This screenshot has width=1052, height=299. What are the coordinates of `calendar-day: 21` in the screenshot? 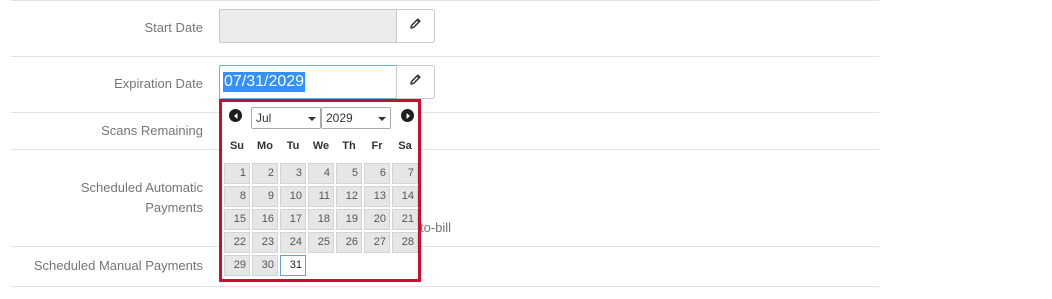 It's located at (405, 219).